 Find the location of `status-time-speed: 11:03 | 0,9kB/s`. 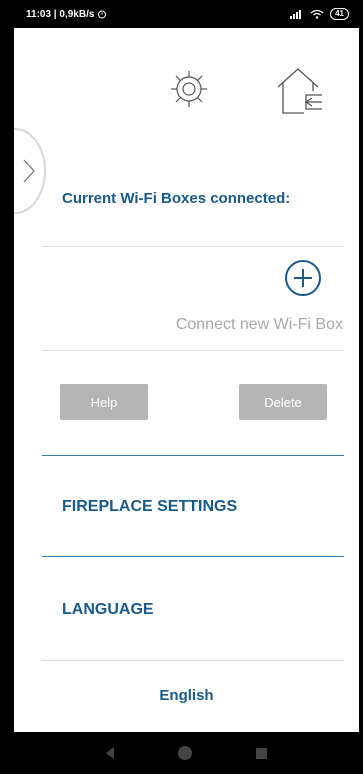

status-time-speed: 11:03 | 0,9kB/s is located at coordinates (60, 14).